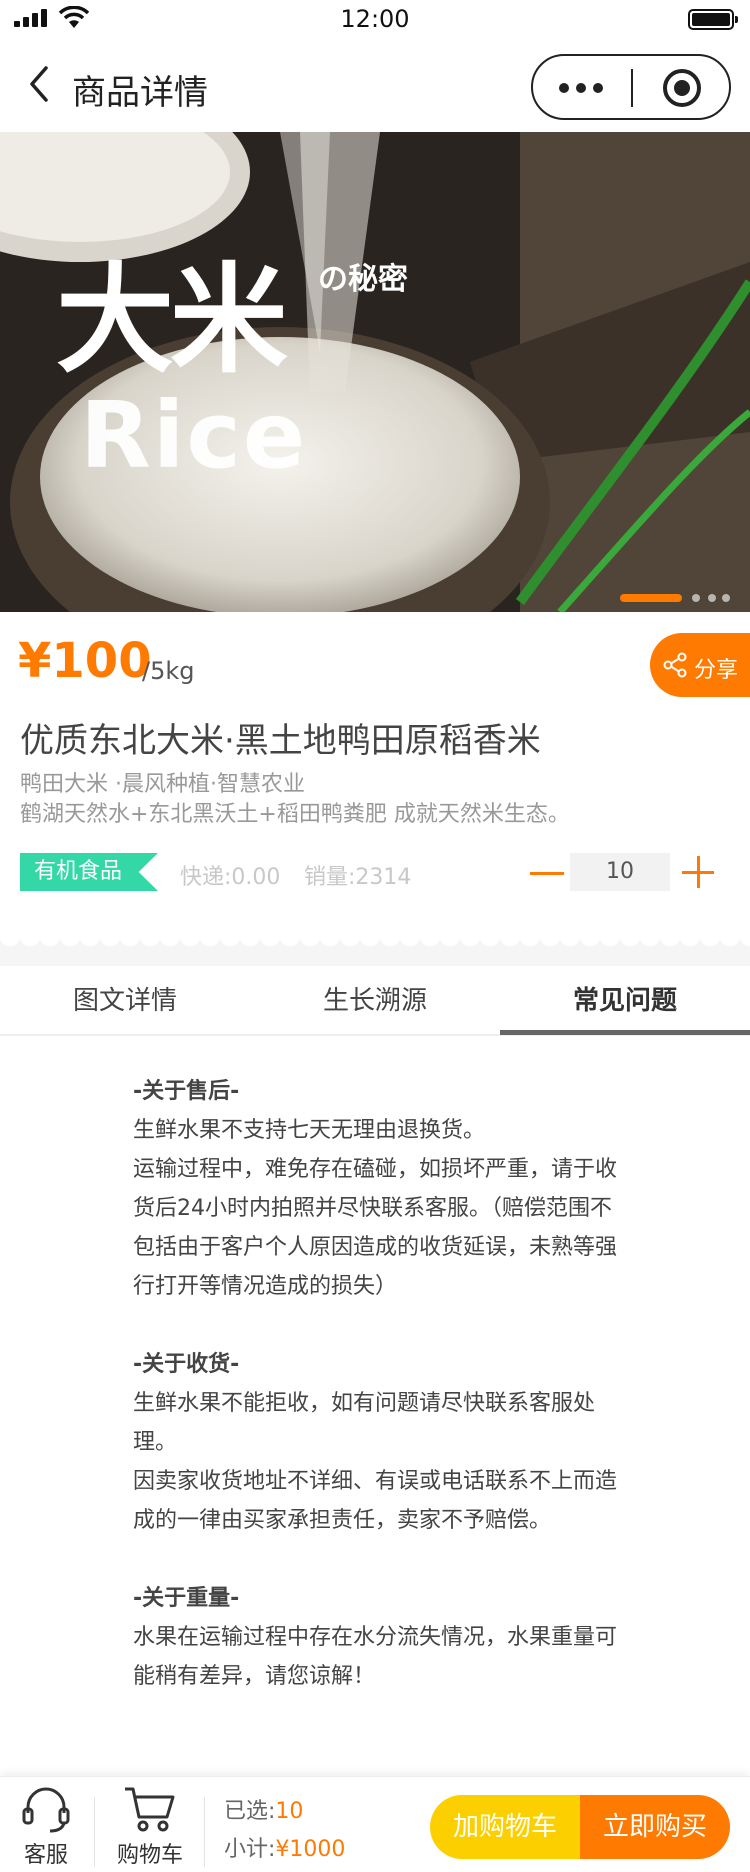 Image resolution: width=750 pixels, height=1872 pixels. What do you see at coordinates (358, 877) in the screenshot?
I see `sales-count: 销量:2314` at bounding box center [358, 877].